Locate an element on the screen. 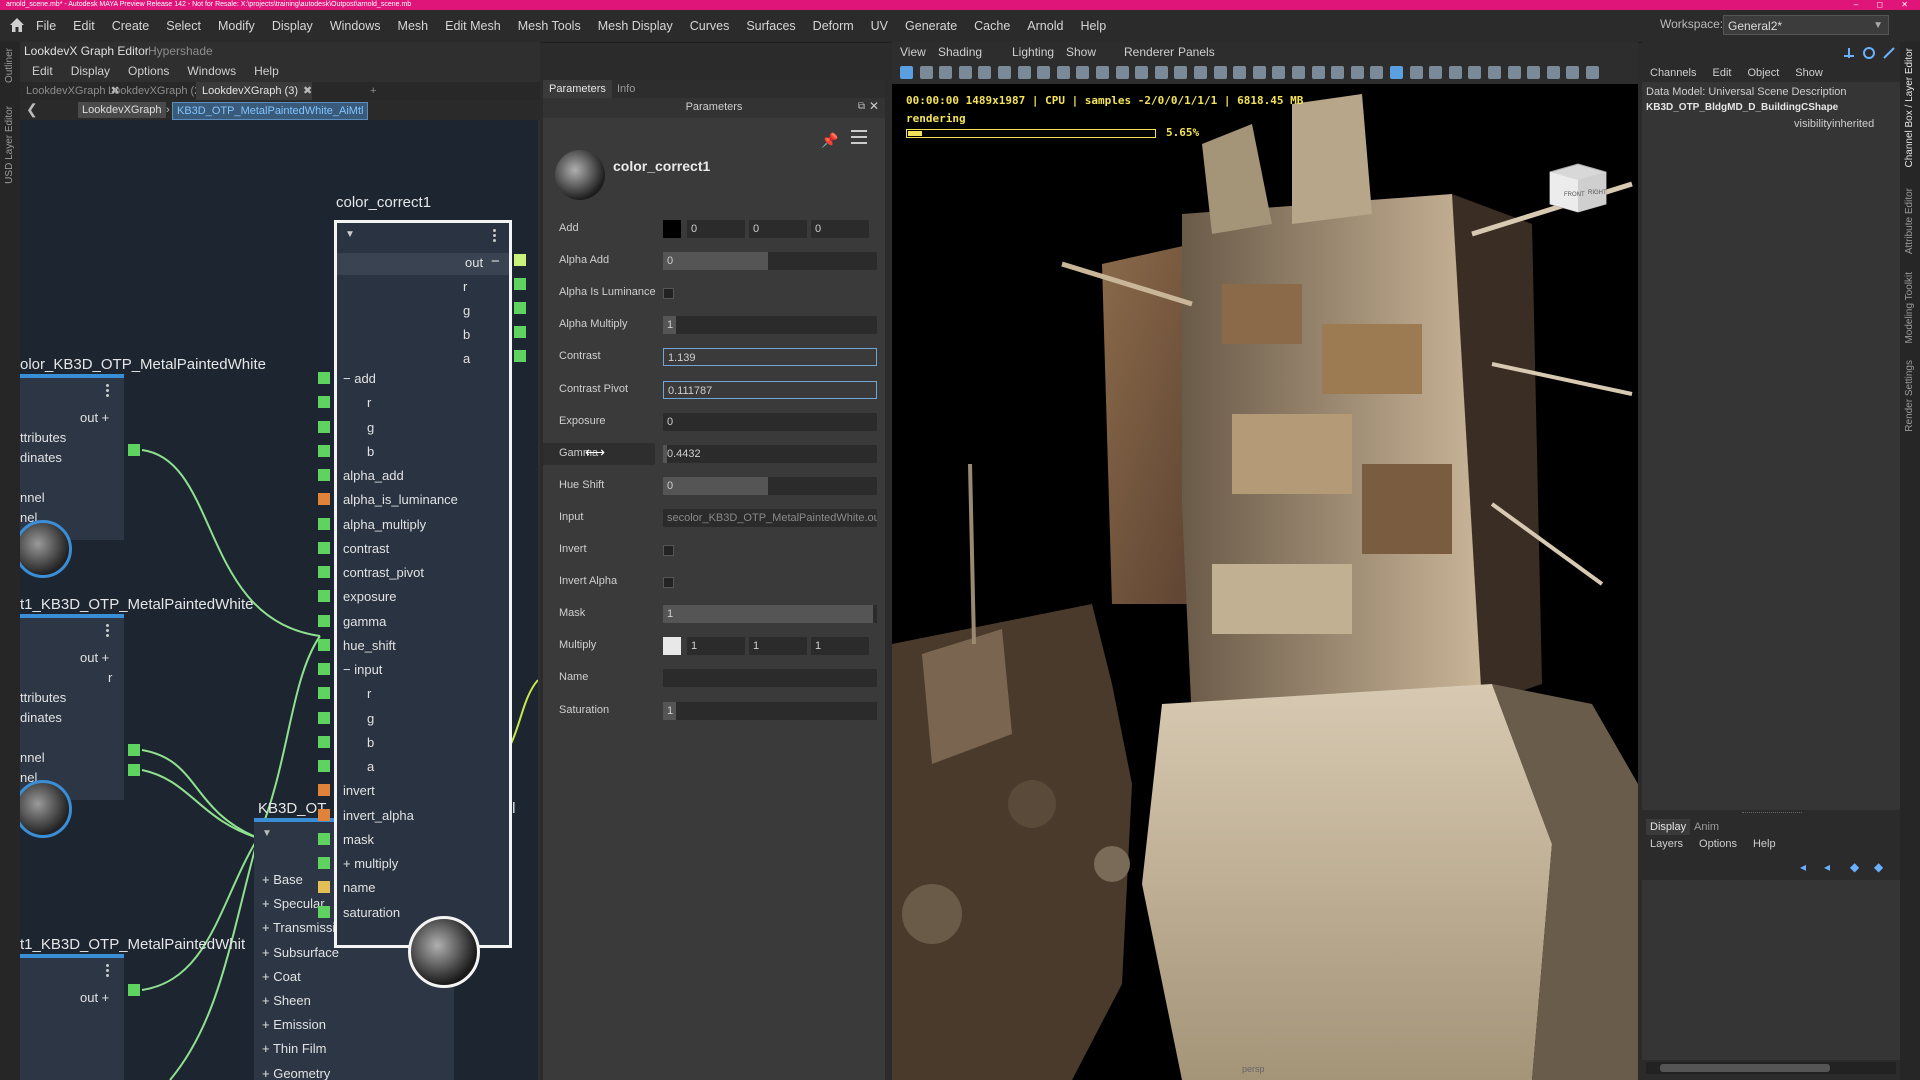 This screenshot has height=1080, width=1920. back-arrow-icon: ❮ is located at coordinates (32, 109).